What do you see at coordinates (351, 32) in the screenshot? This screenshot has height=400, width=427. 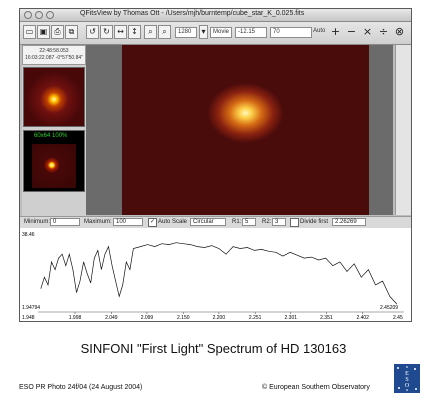 I see `minus-button: −` at bounding box center [351, 32].